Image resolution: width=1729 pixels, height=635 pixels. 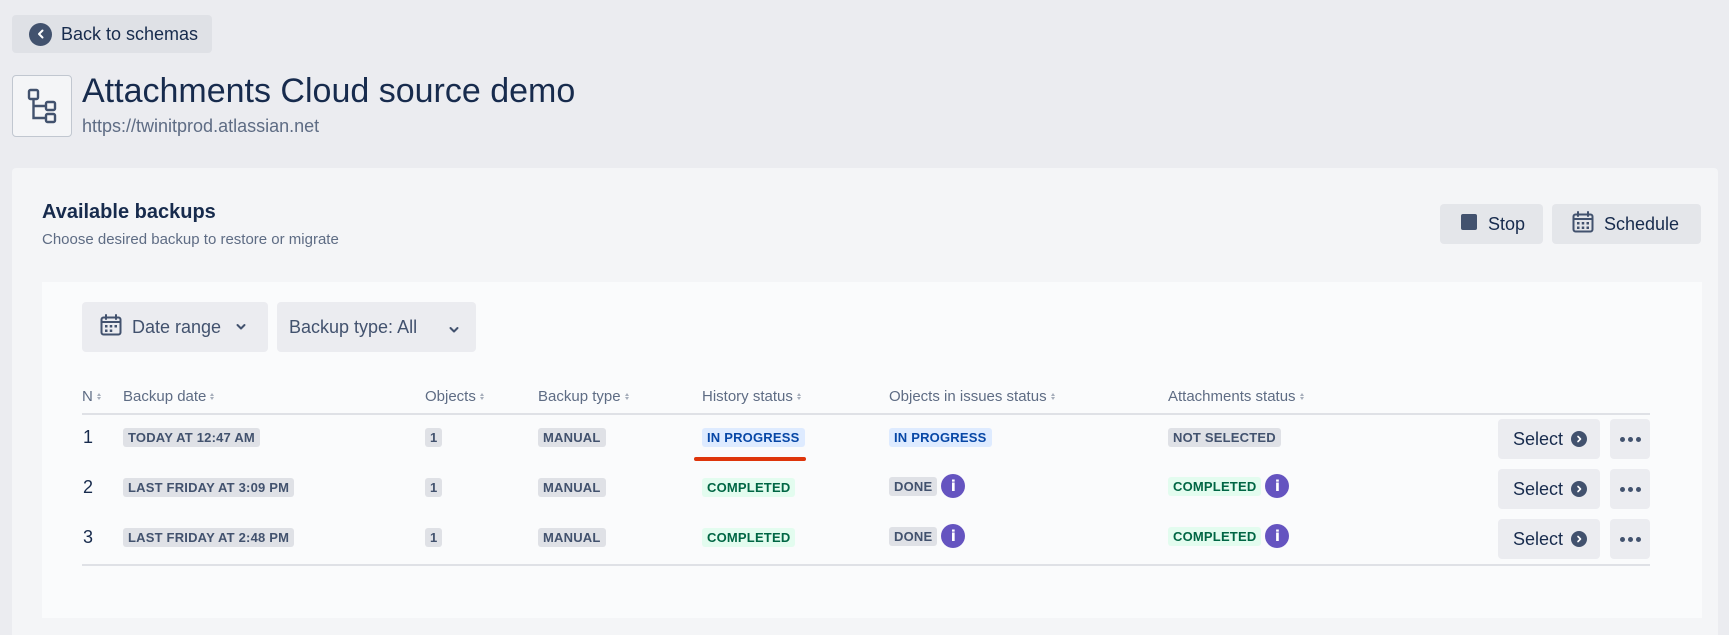 What do you see at coordinates (130, 33) in the screenshot?
I see `back-label: Back to schemas` at bounding box center [130, 33].